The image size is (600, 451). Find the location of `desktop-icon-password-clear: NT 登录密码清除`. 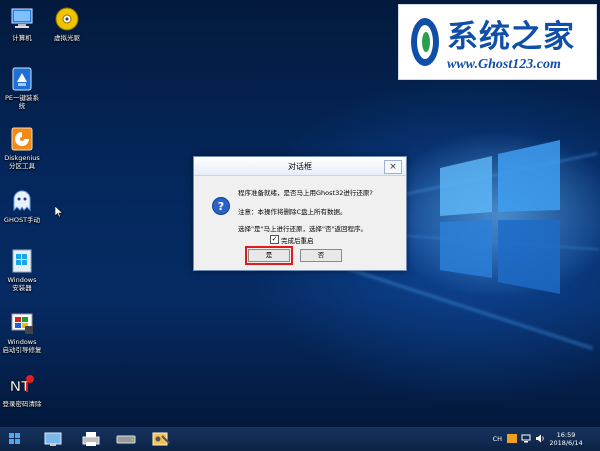

desktop-icon-password-clear: NT 登录密码清除 is located at coordinates (23, 390).